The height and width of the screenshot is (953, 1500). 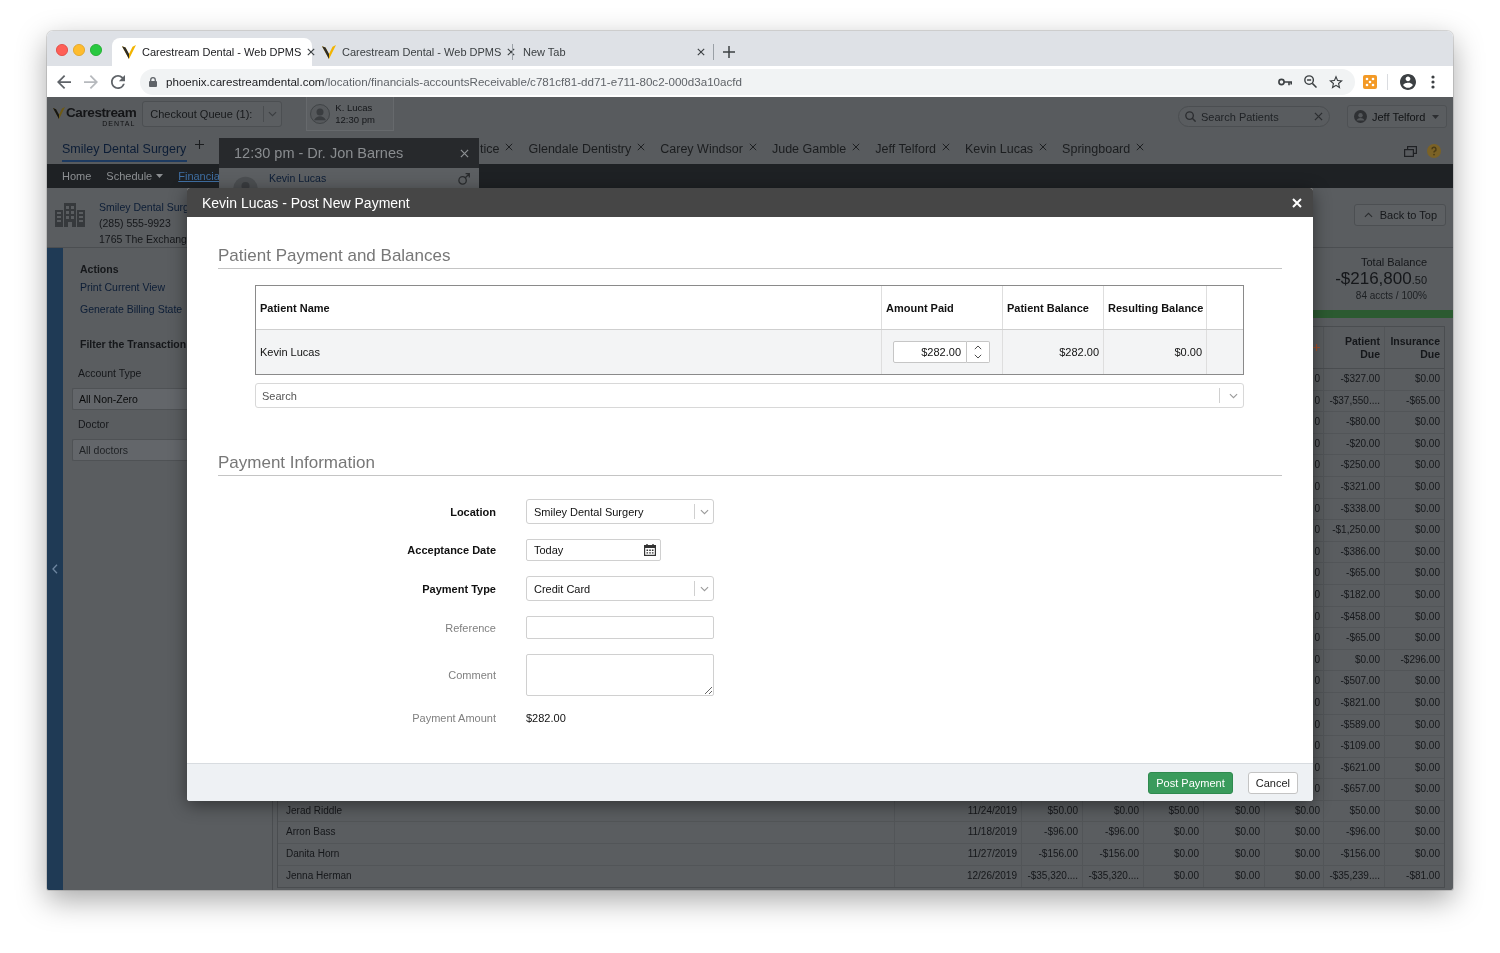 I want to click on dropdown-field: Credit Card, so click(x=620, y=588).